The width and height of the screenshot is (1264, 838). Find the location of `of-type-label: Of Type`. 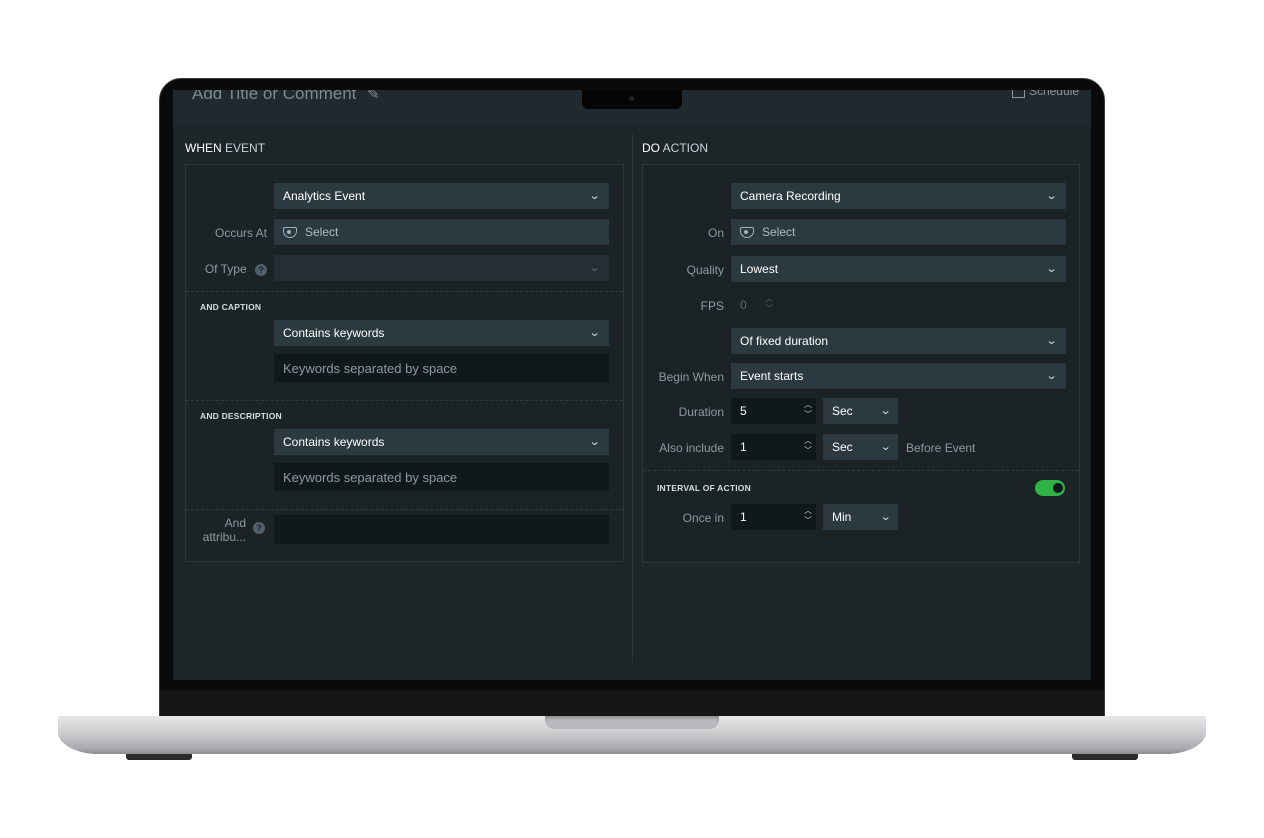

of-type-label: Of Type is located at coordinates (225, 269).